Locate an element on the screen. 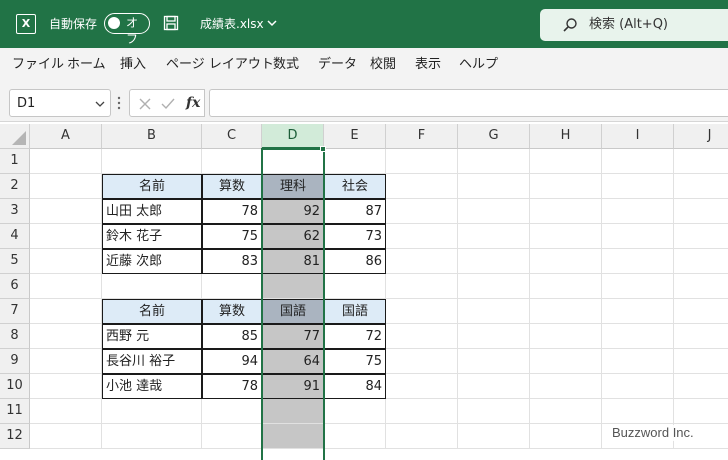  select-all-button is located at coordinates (15, 136).